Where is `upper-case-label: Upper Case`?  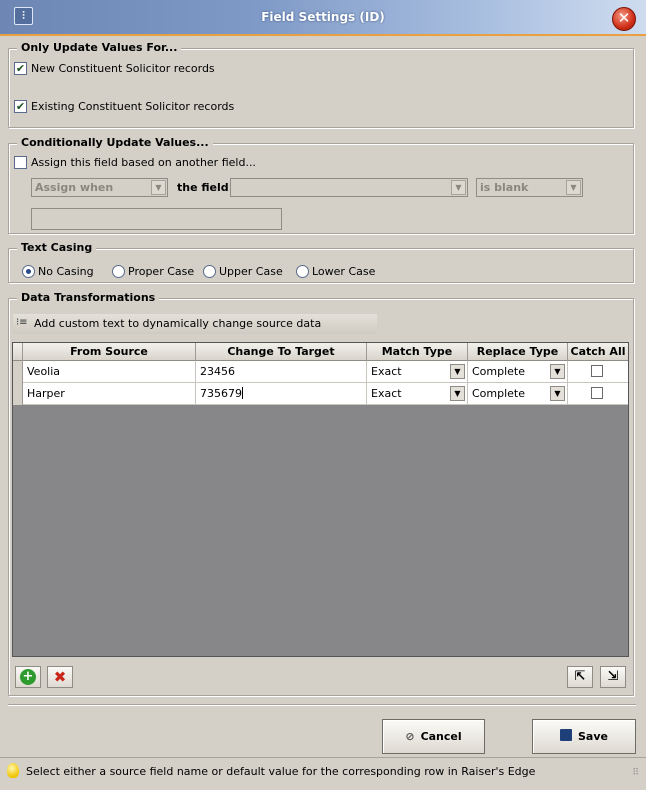
upper-case-label: Upper Case is located at coordinates (251, 271).